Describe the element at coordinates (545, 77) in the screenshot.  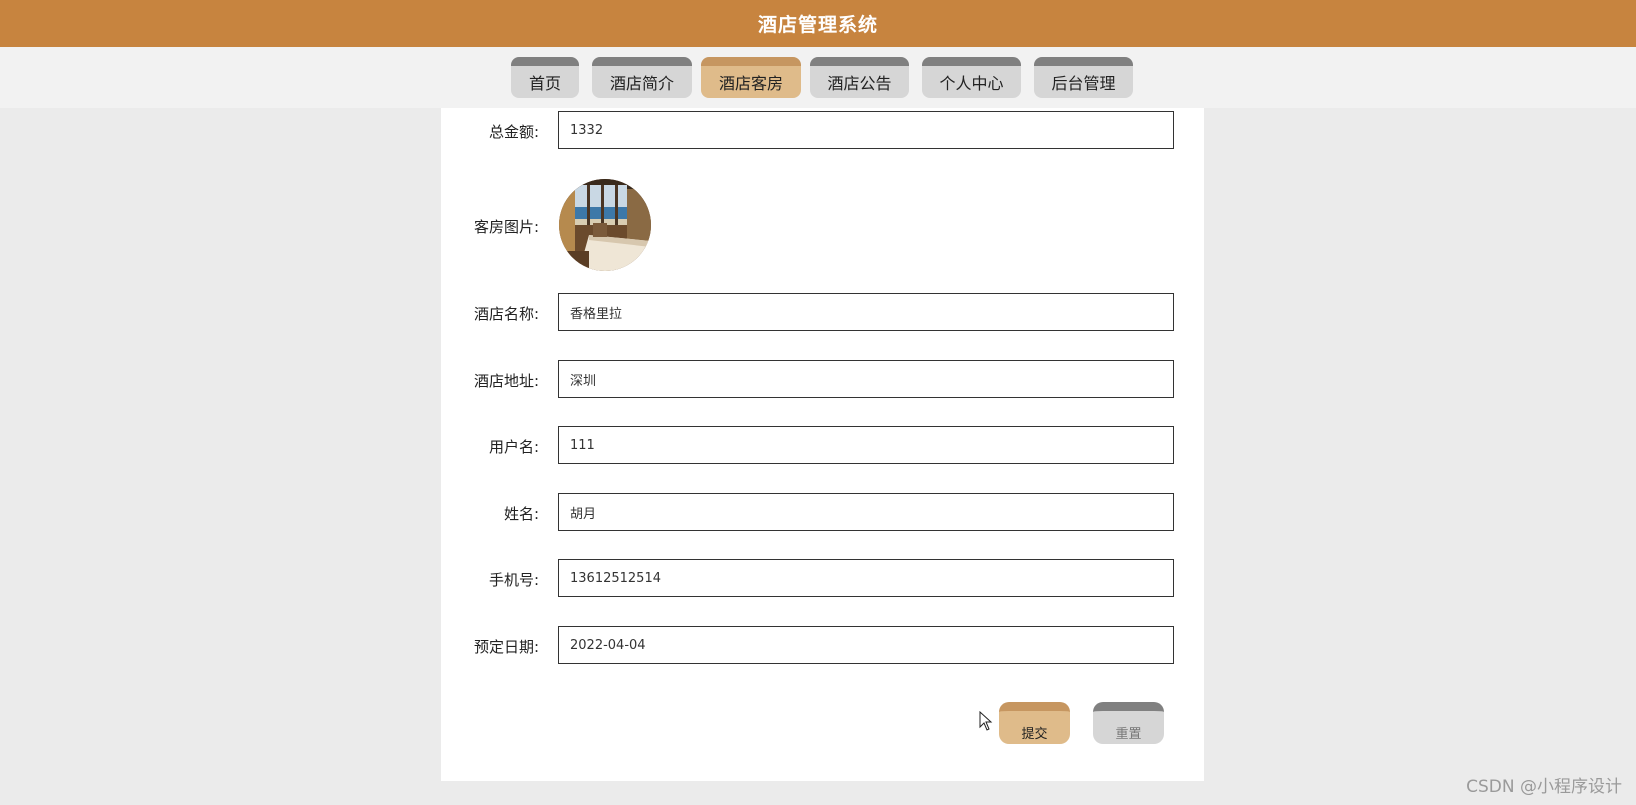
I see `nav-item-home: 首页` at that location.